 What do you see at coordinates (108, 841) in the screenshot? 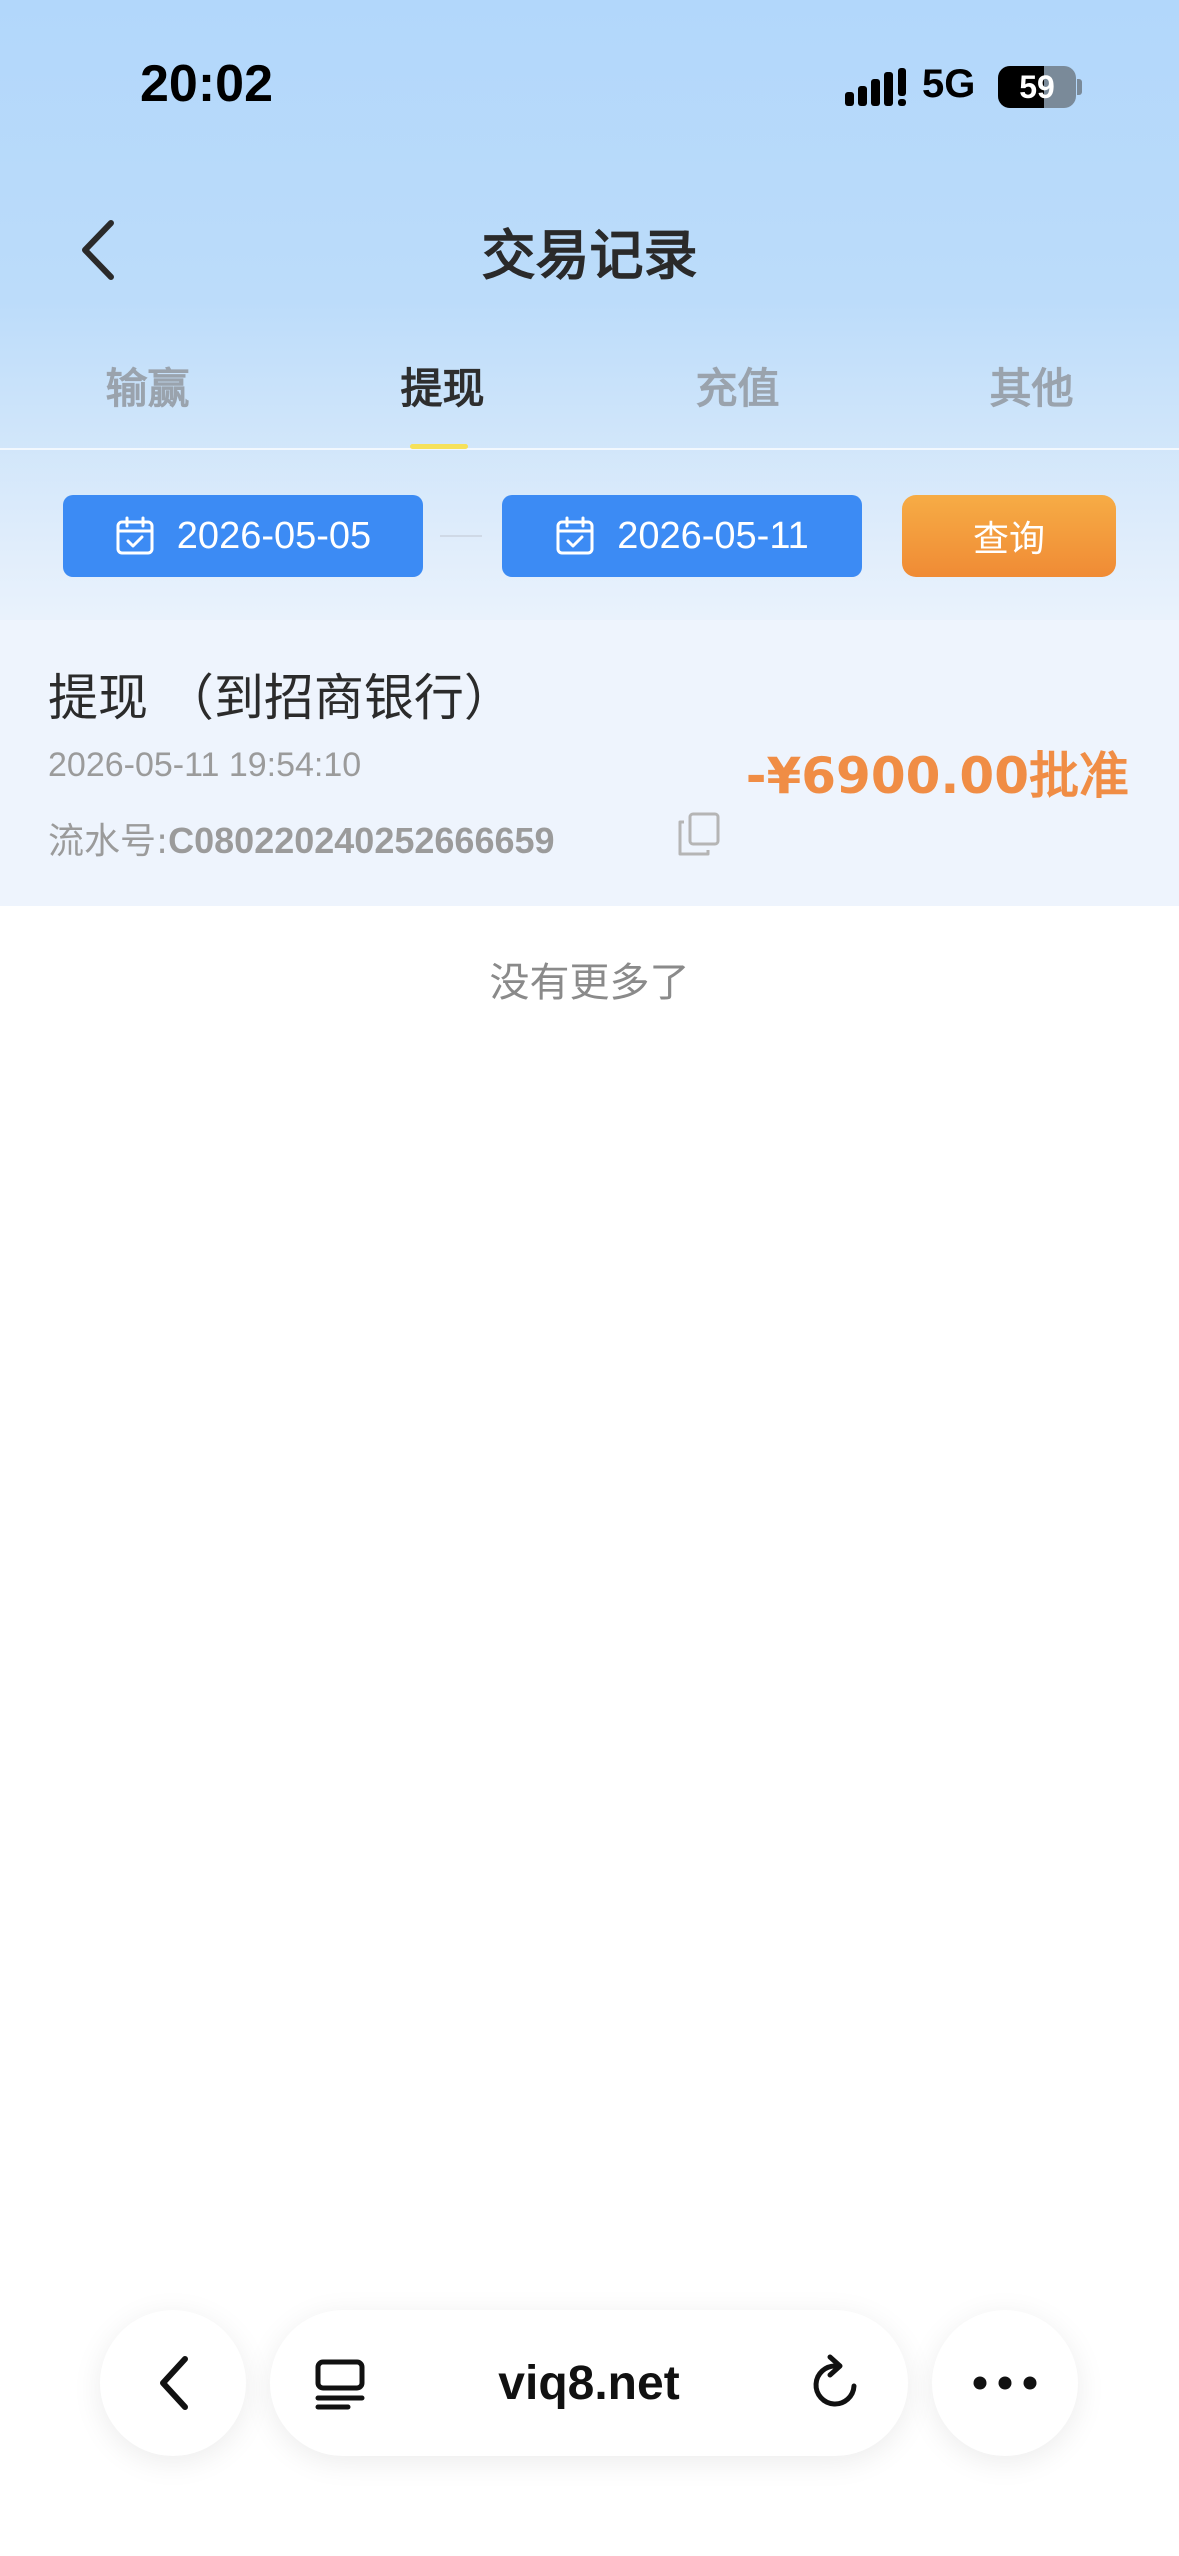
I see `serial-label: 流水号:` at bounding box center [108, 841].